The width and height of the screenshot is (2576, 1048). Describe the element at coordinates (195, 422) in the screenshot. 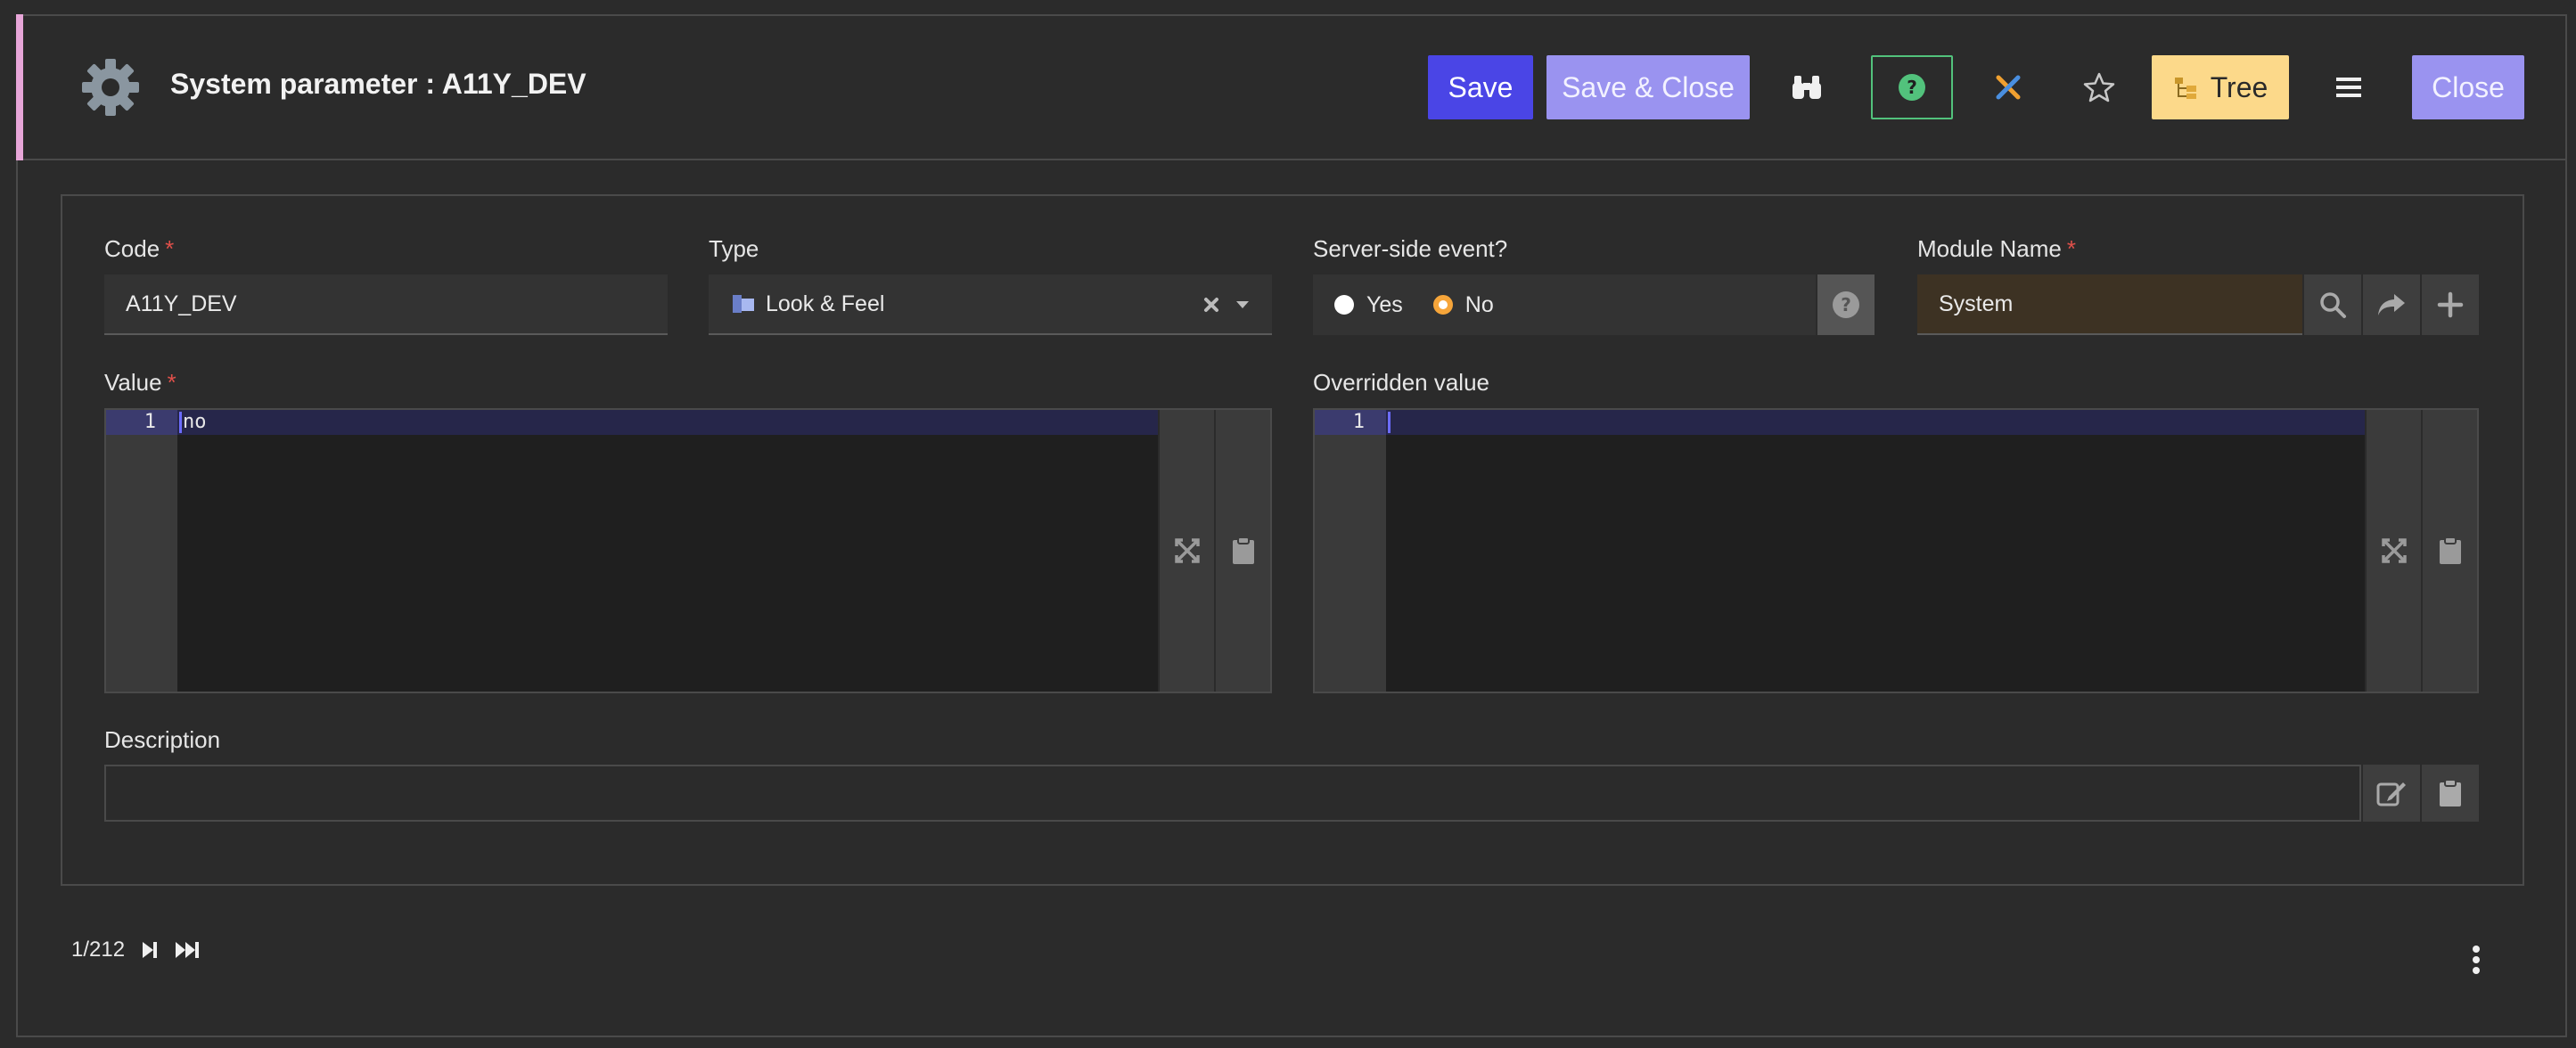

I see `value-code: no` at that location.